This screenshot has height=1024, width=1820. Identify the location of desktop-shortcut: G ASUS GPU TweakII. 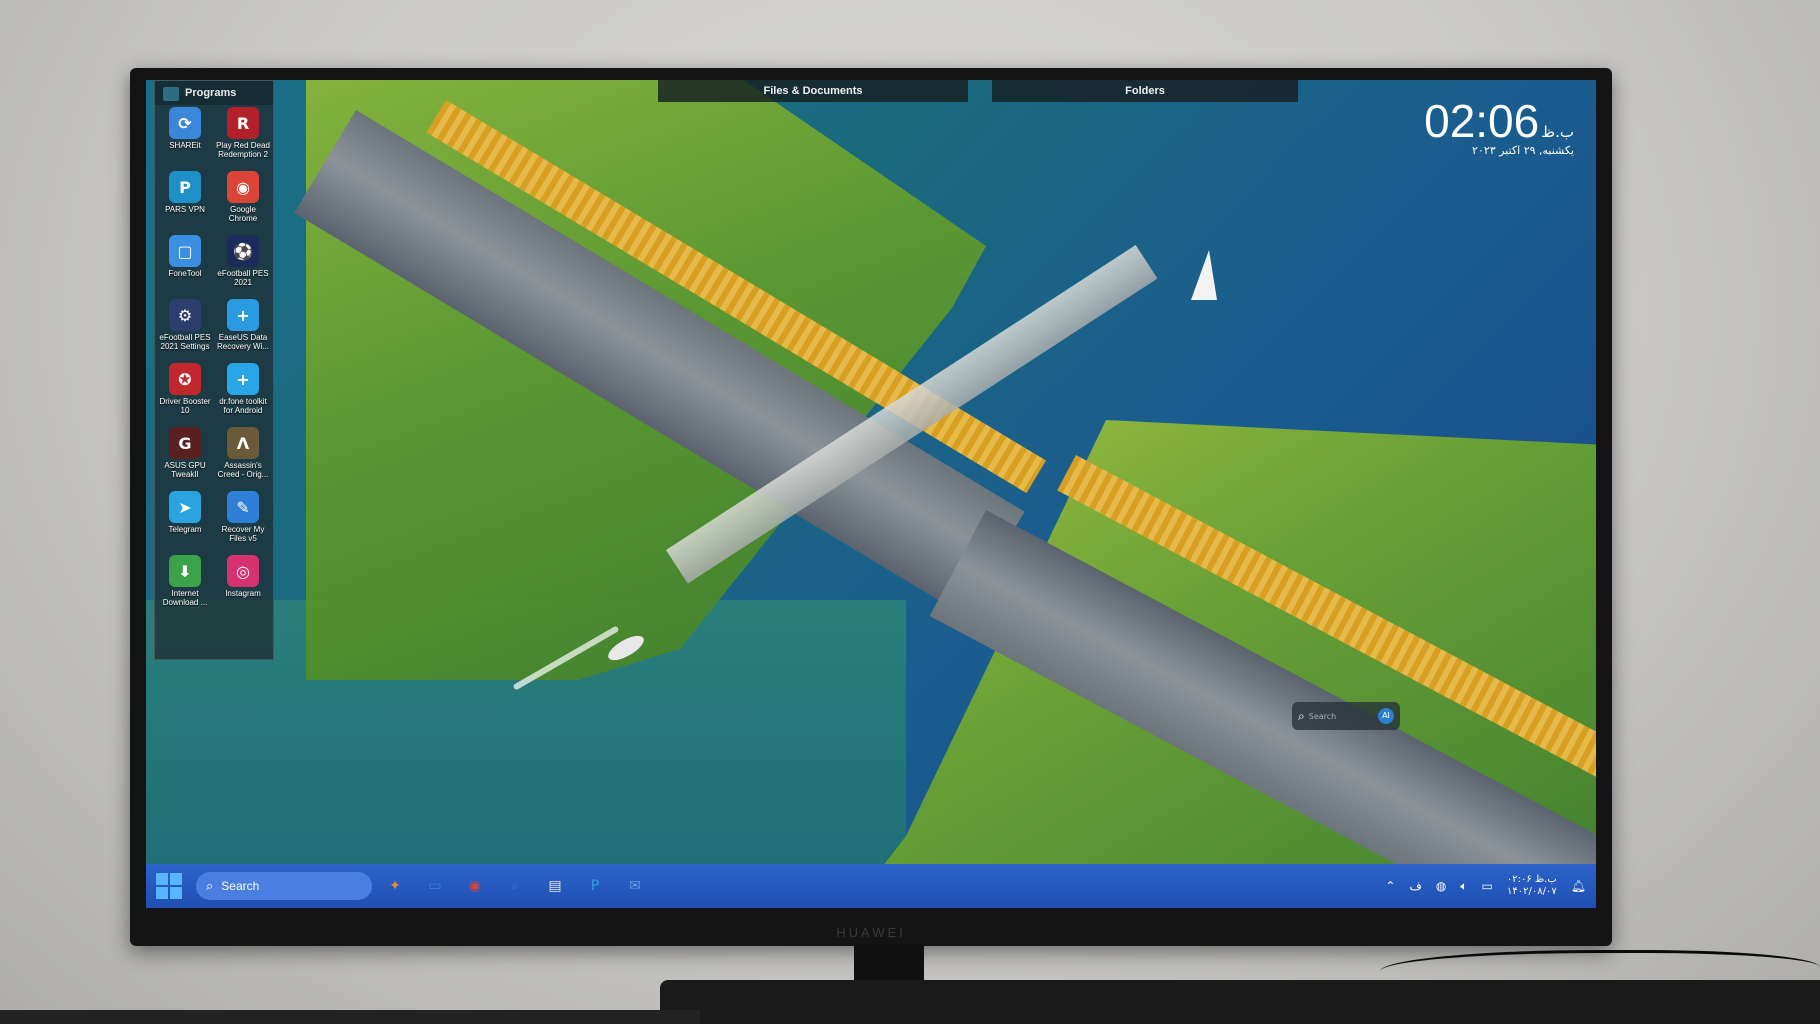
(185, 459).